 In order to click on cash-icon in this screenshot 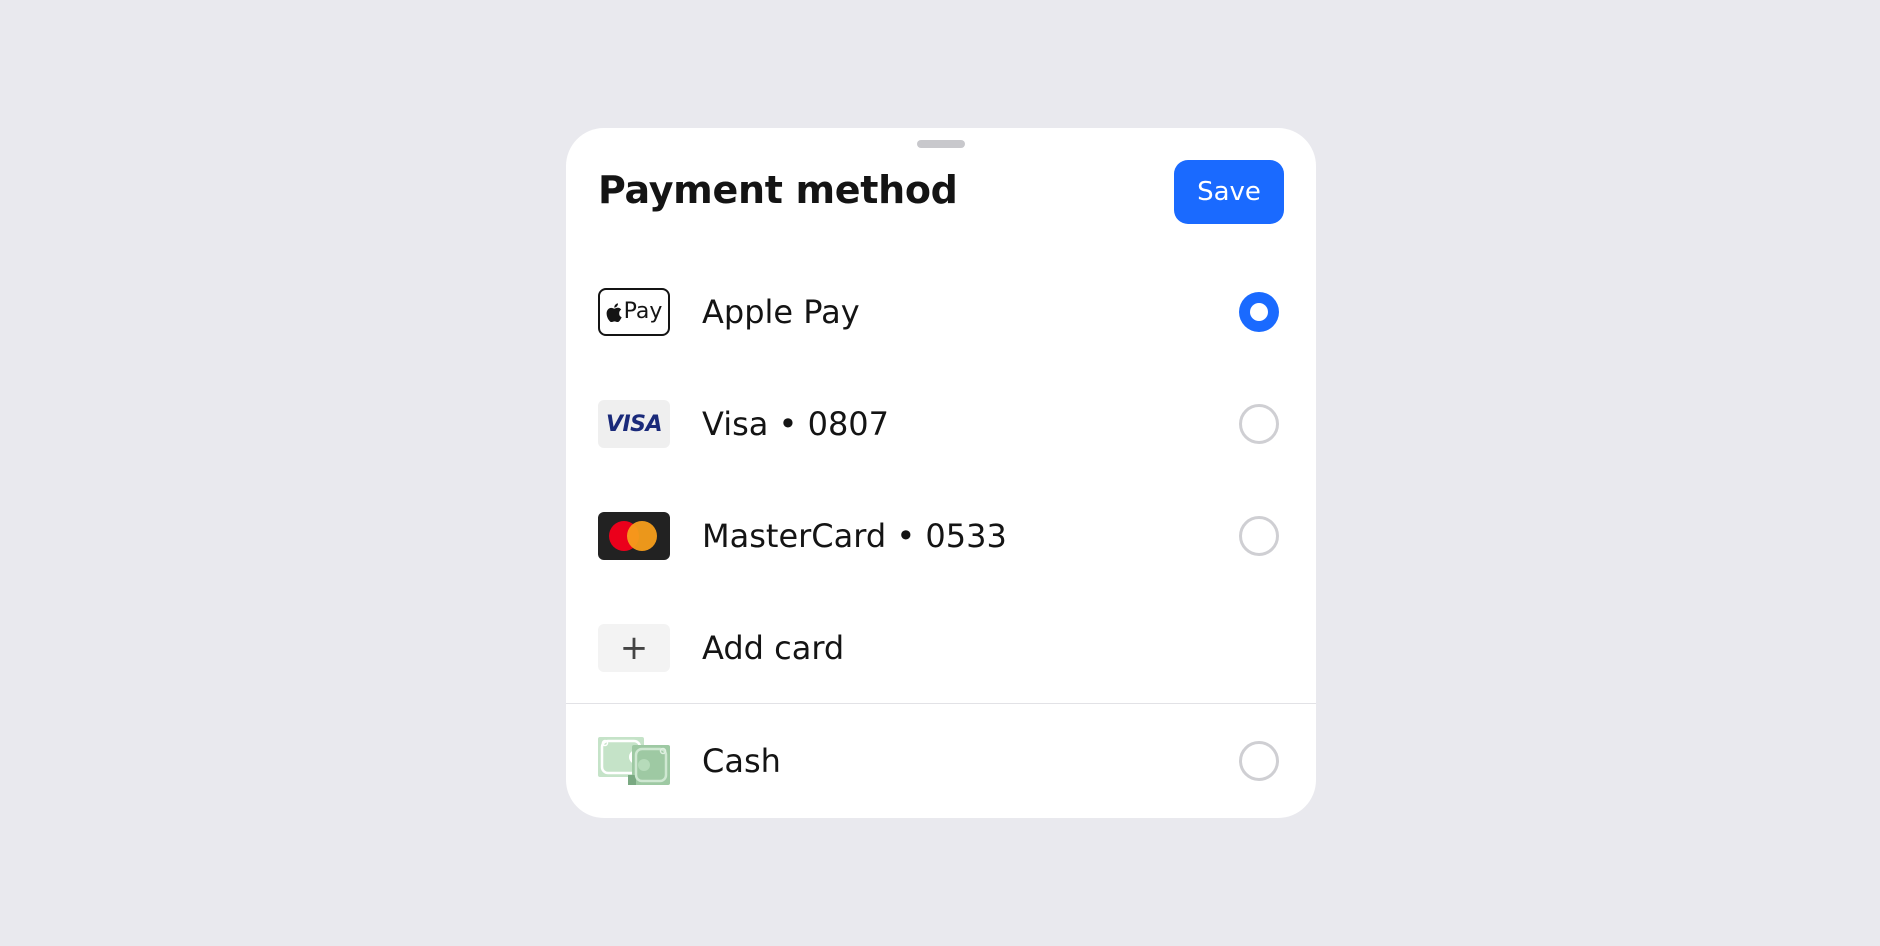, I will do `click(634, 761)`.